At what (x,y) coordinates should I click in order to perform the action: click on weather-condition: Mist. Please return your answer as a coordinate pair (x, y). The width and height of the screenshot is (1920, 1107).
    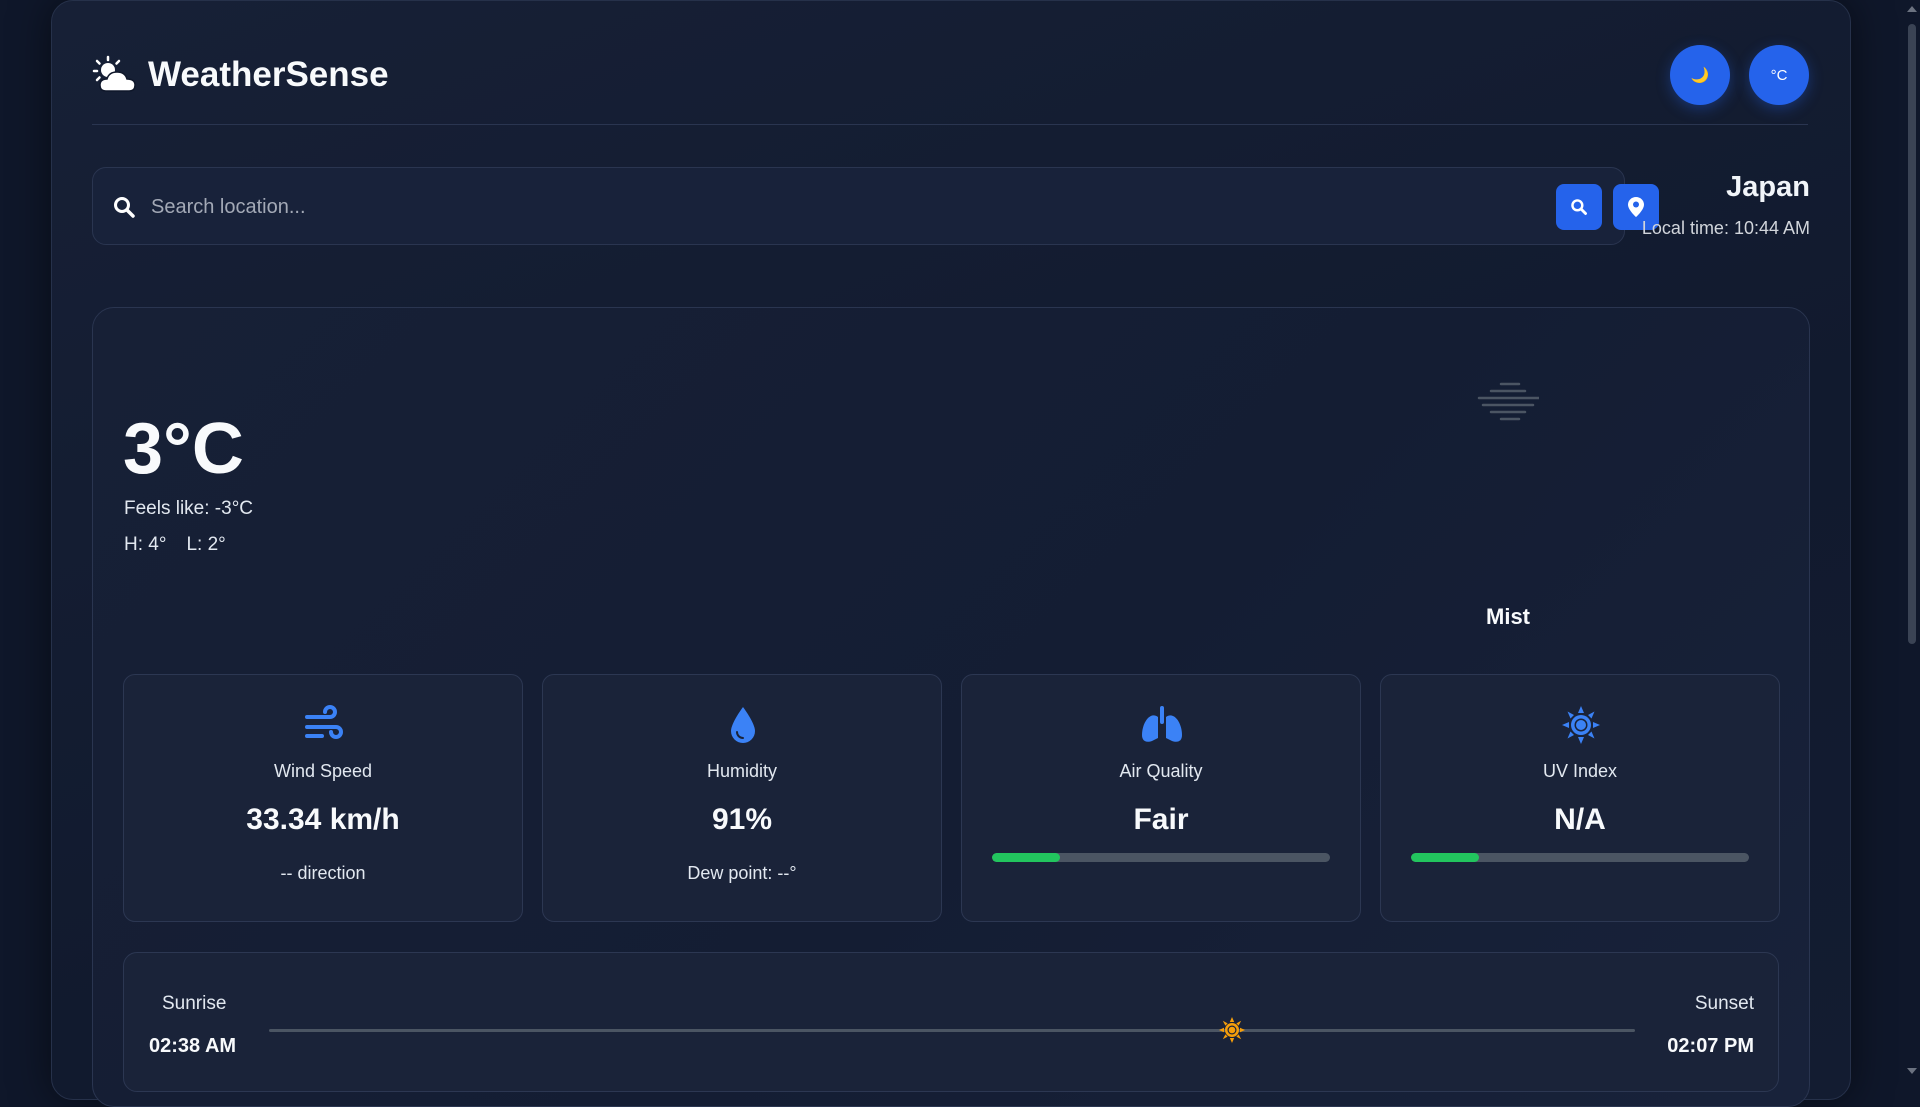
    Looking at the image, I should click on (1508, 616).